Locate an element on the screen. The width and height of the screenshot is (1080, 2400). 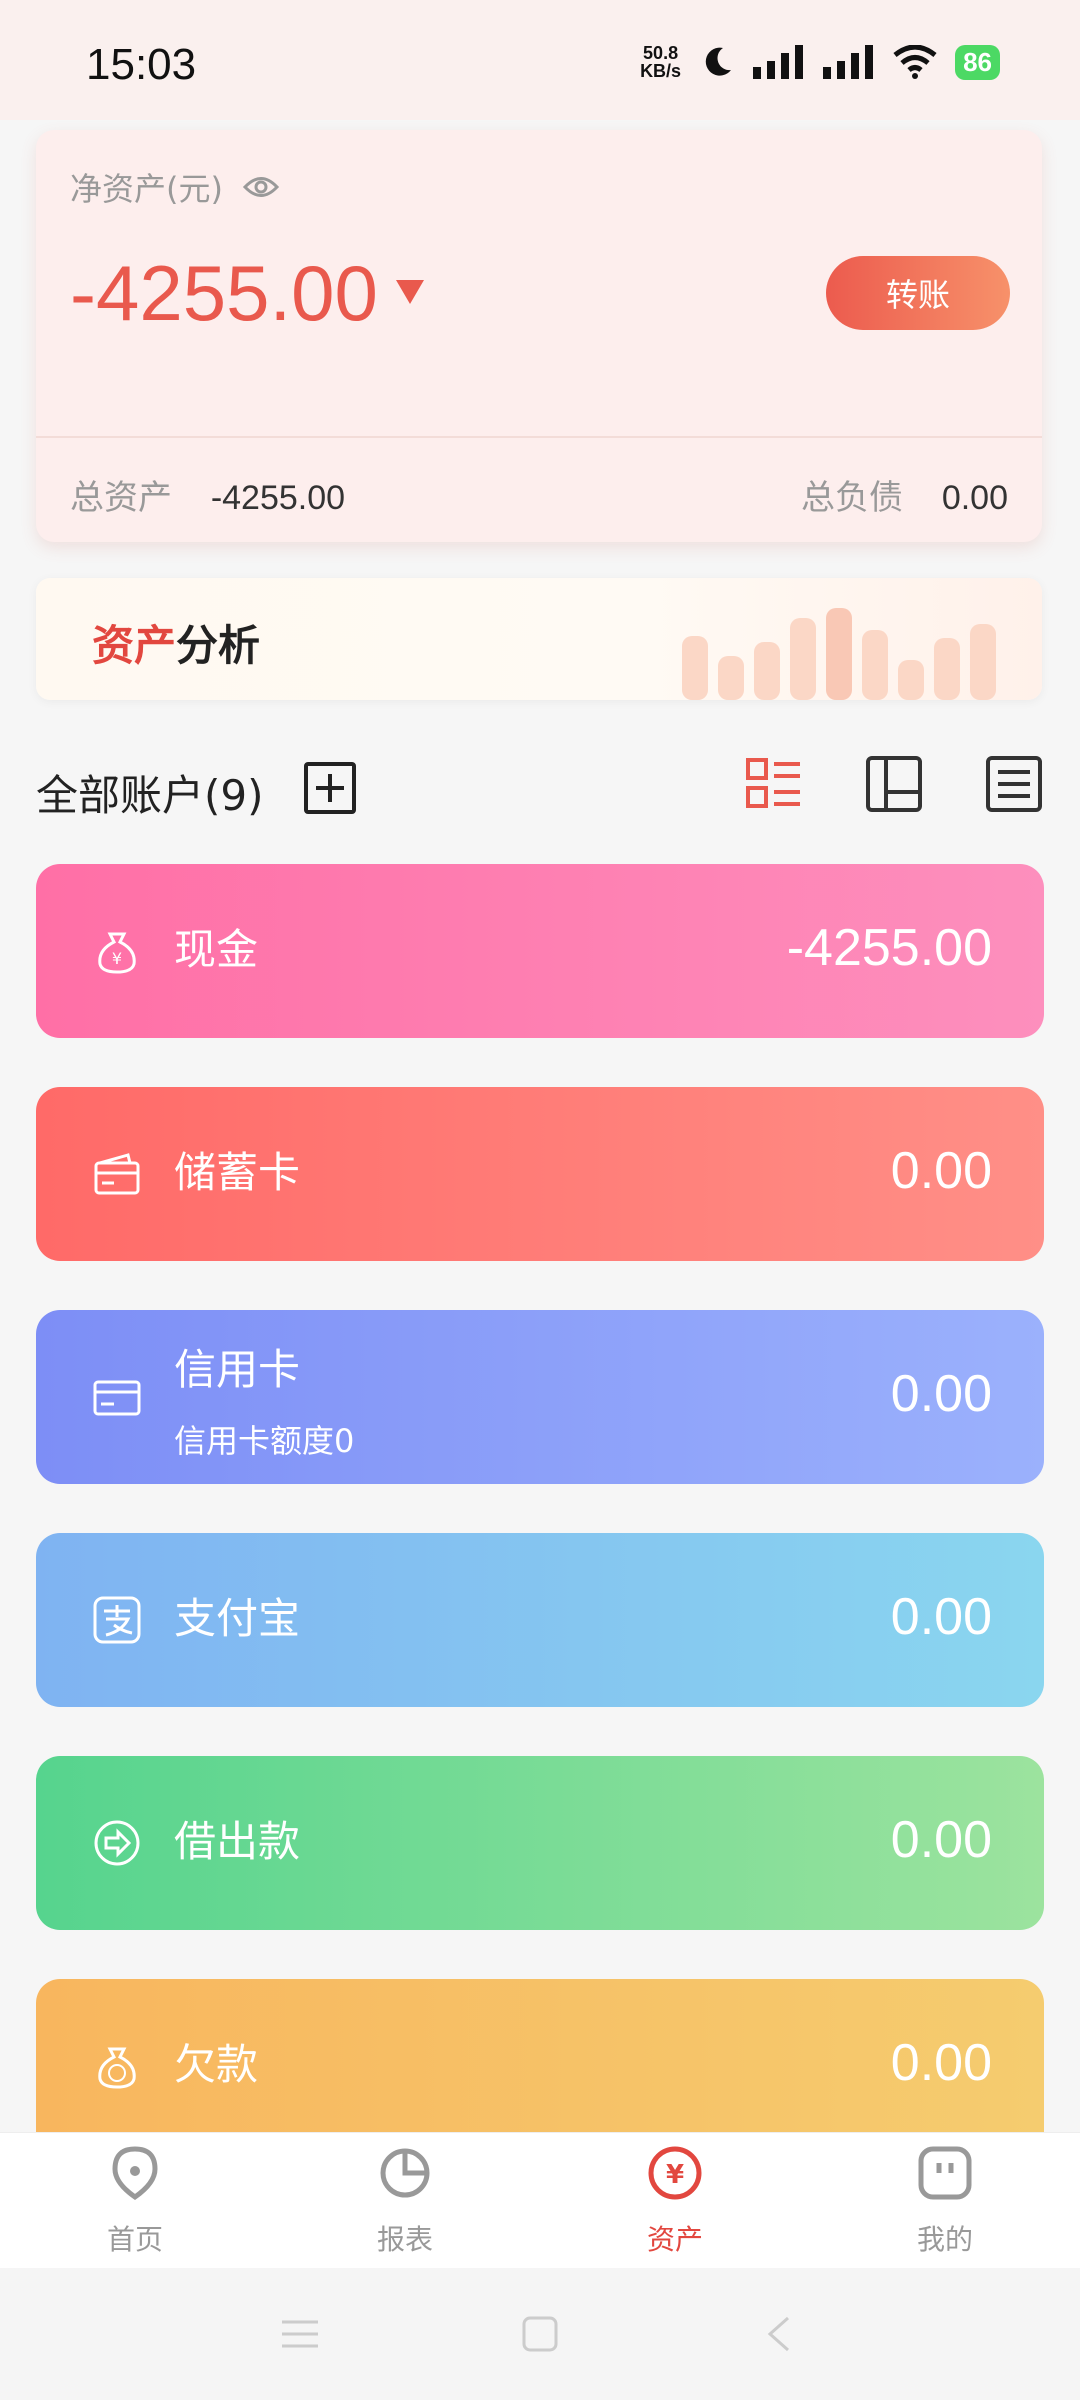
back-icon is located at coordinates (780, 2334).